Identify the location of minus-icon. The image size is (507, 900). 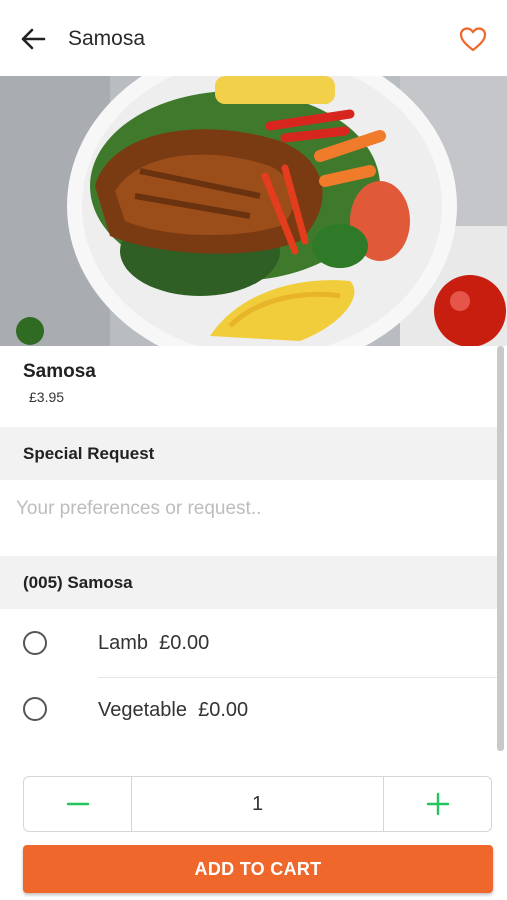
(77, 804).